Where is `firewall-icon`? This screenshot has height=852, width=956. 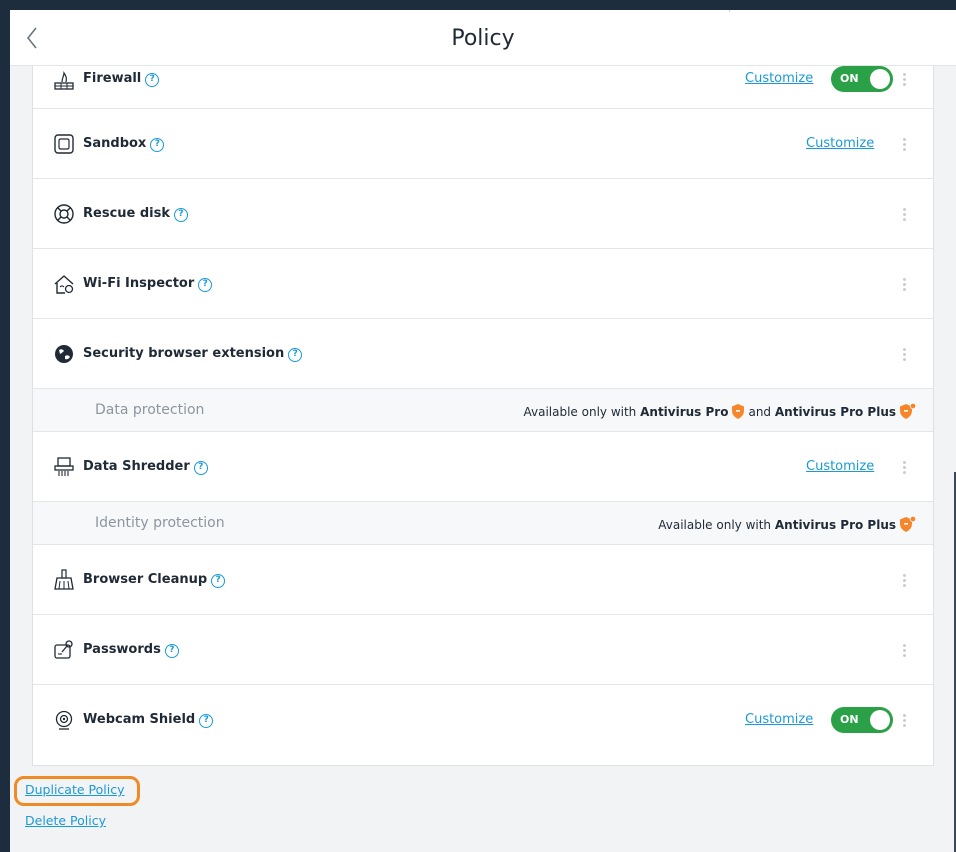
firewall-icon is located at coordinates (64, 80).